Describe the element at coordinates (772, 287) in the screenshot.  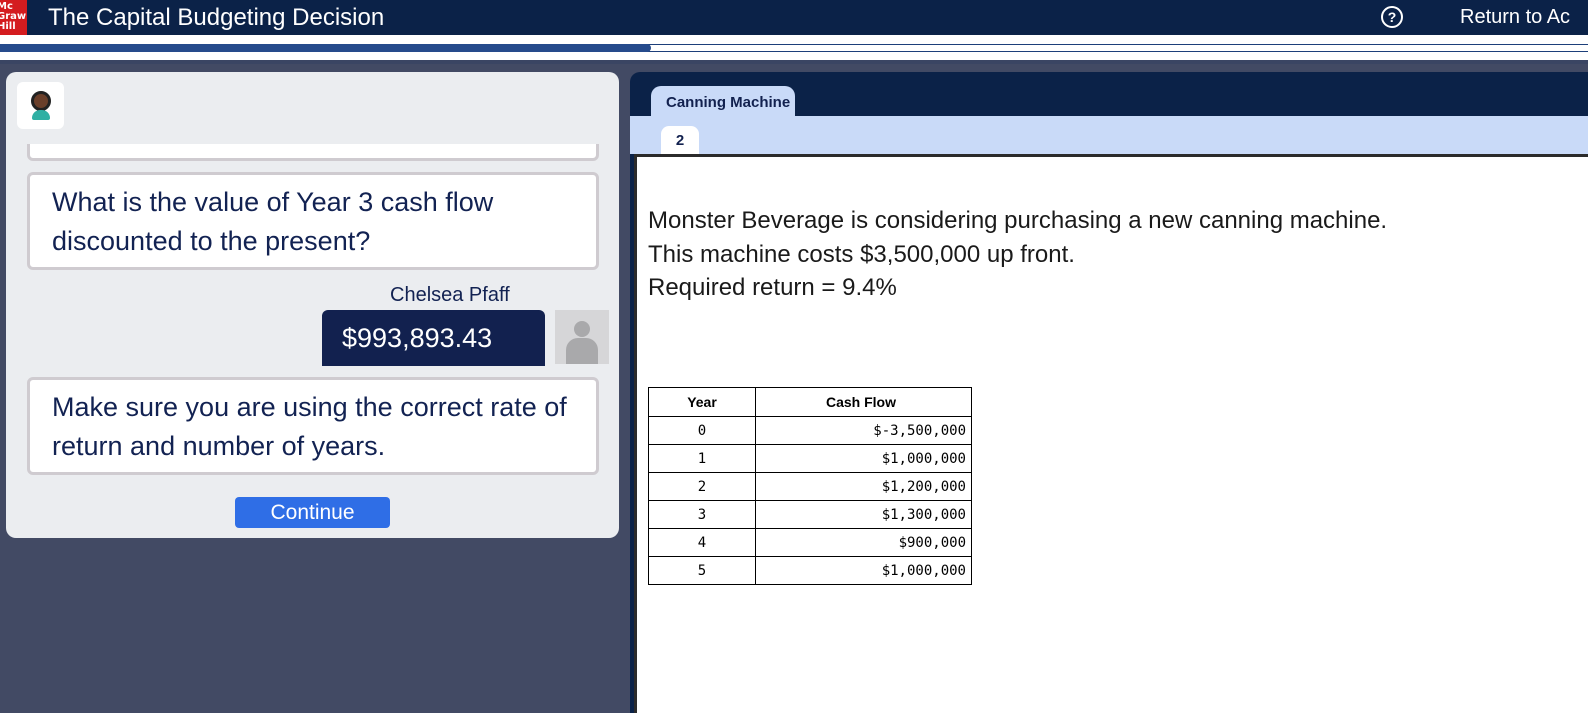
I see `intro-line: Required return = 9.4%` at that location.